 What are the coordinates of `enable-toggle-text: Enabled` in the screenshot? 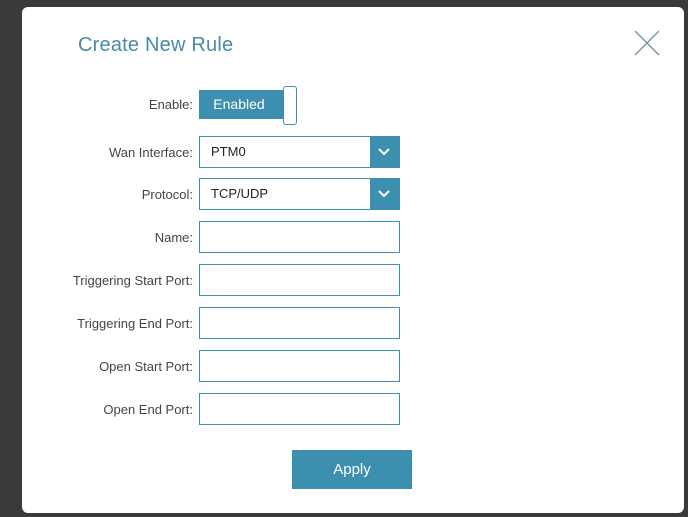 It's located at (242, 104).